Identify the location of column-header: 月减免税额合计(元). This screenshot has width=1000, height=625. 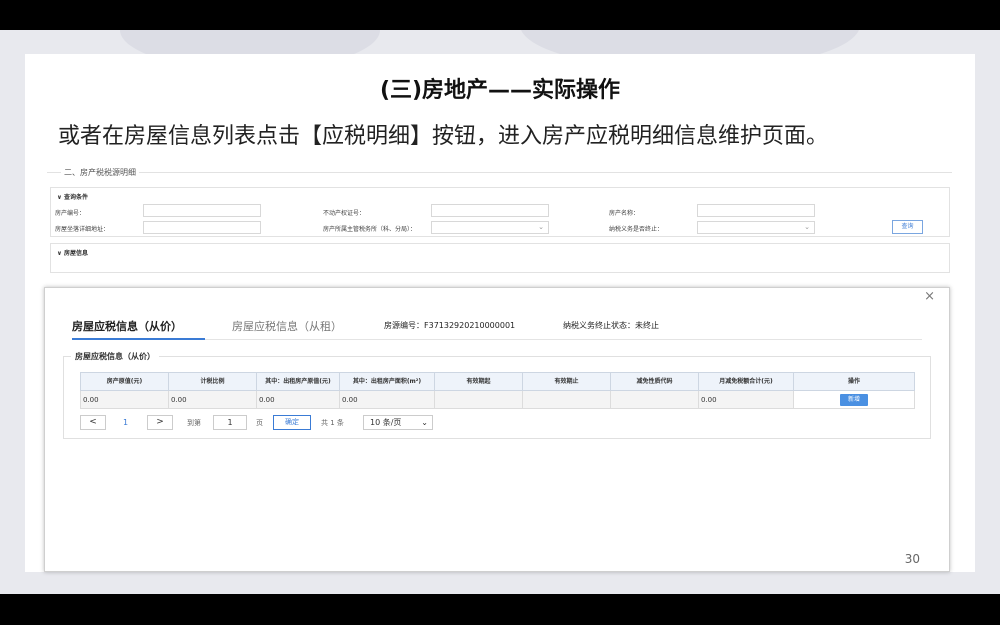
(746, 381).